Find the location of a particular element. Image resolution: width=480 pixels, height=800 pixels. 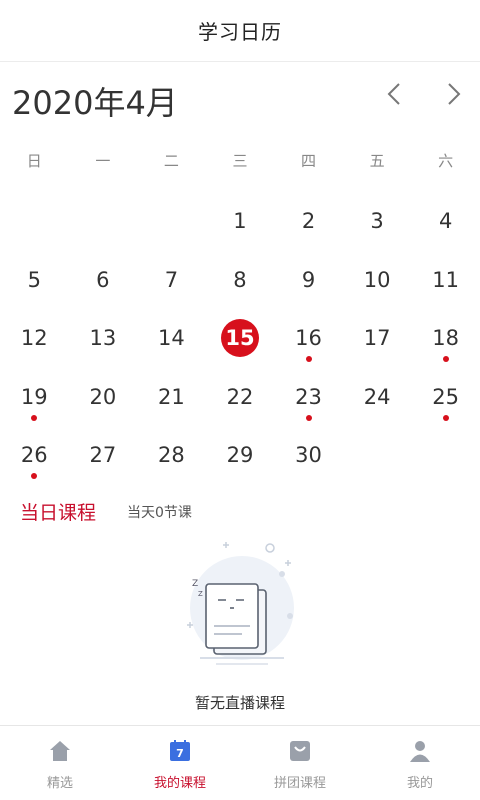

calendar-day: 27 is located at coordinates (103, 455).